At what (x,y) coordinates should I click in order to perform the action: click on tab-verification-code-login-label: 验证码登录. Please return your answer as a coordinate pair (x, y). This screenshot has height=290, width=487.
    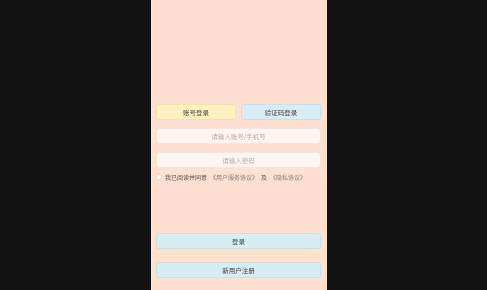
    Looking at the image, I should click on (281, 113).